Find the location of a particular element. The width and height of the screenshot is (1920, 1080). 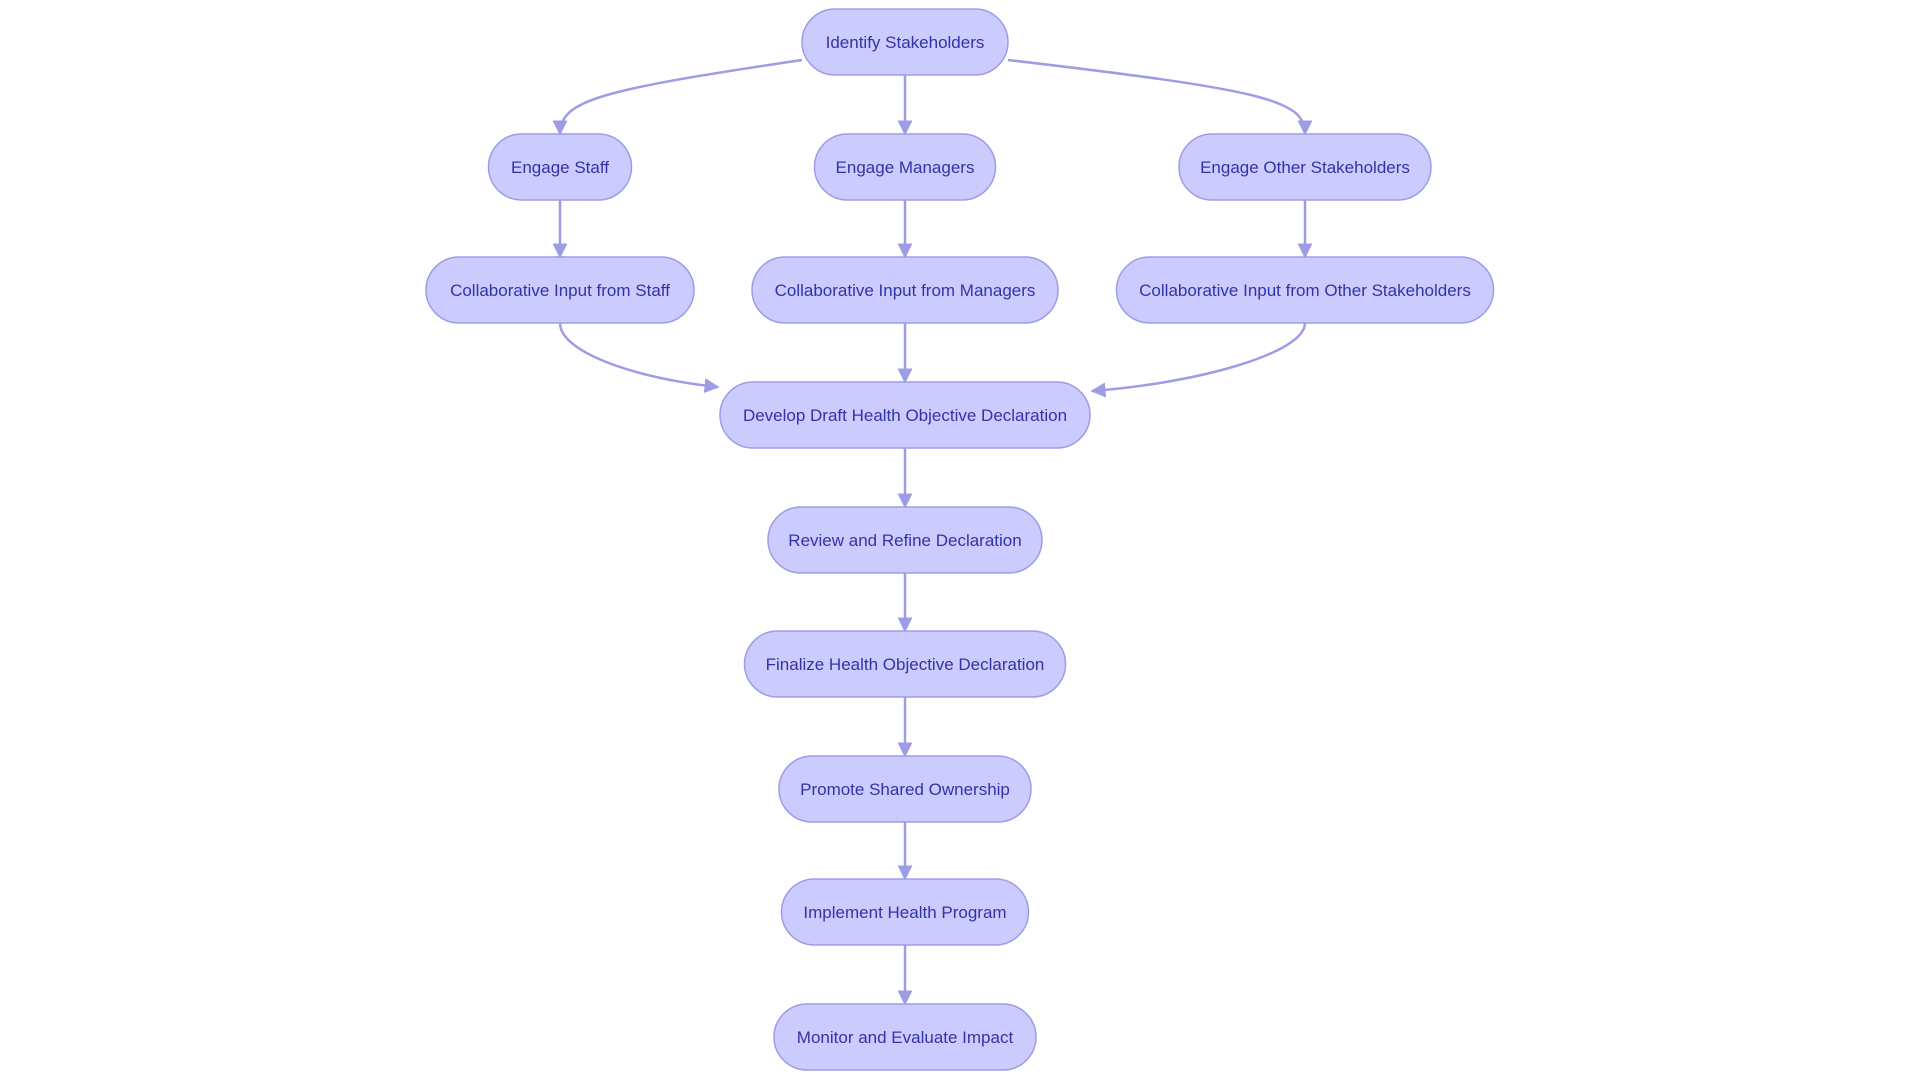

node-implement: Implement Health Program is located at coordinates (905, 912).